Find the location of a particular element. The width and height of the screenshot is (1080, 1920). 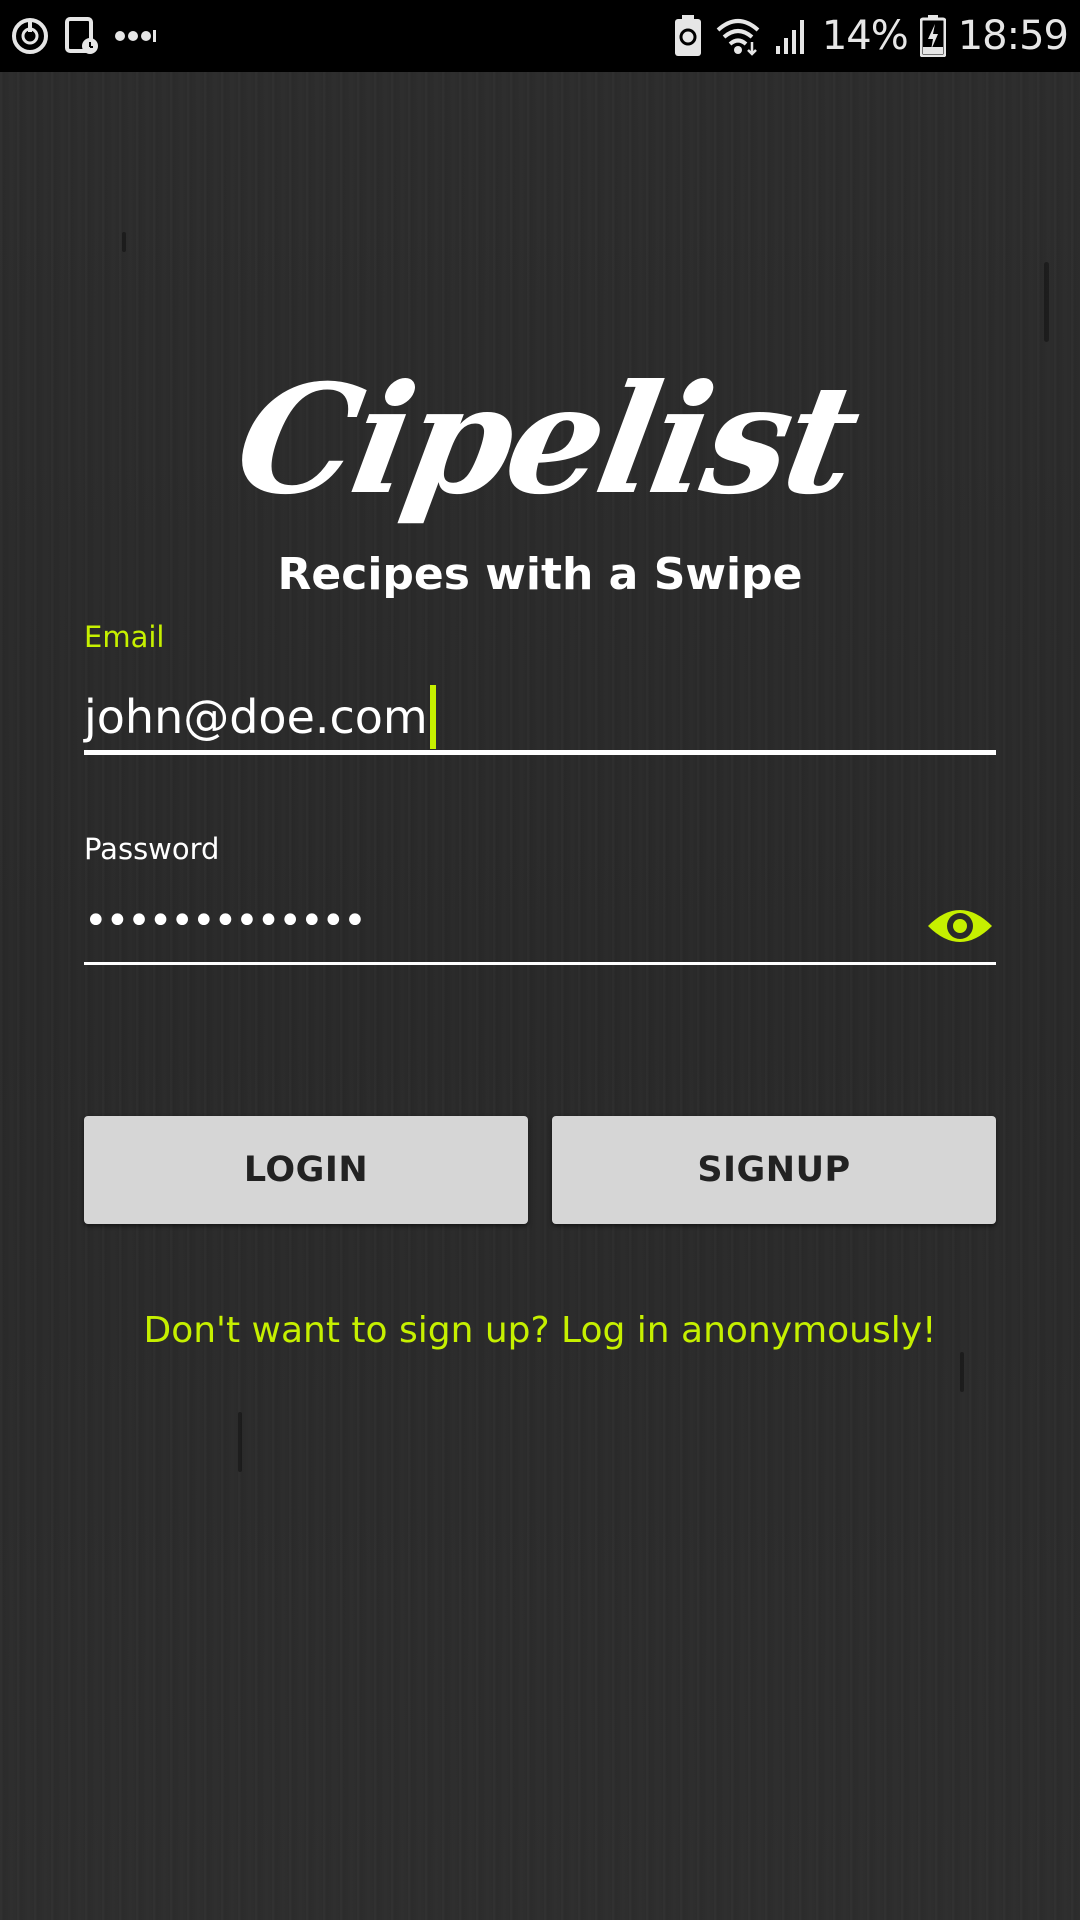

email-label: Email is located at coordinates (124, 637).